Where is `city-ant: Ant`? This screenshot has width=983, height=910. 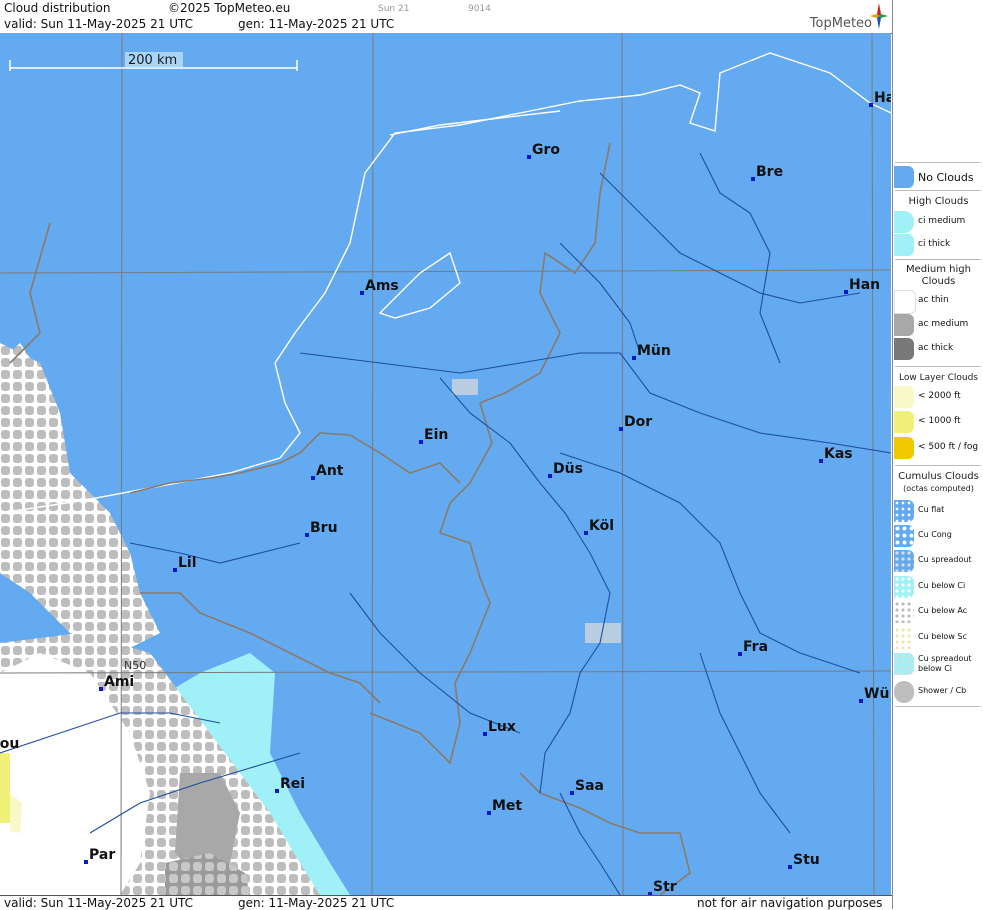 city-ant: Ant is located at coordinates (327, 471).